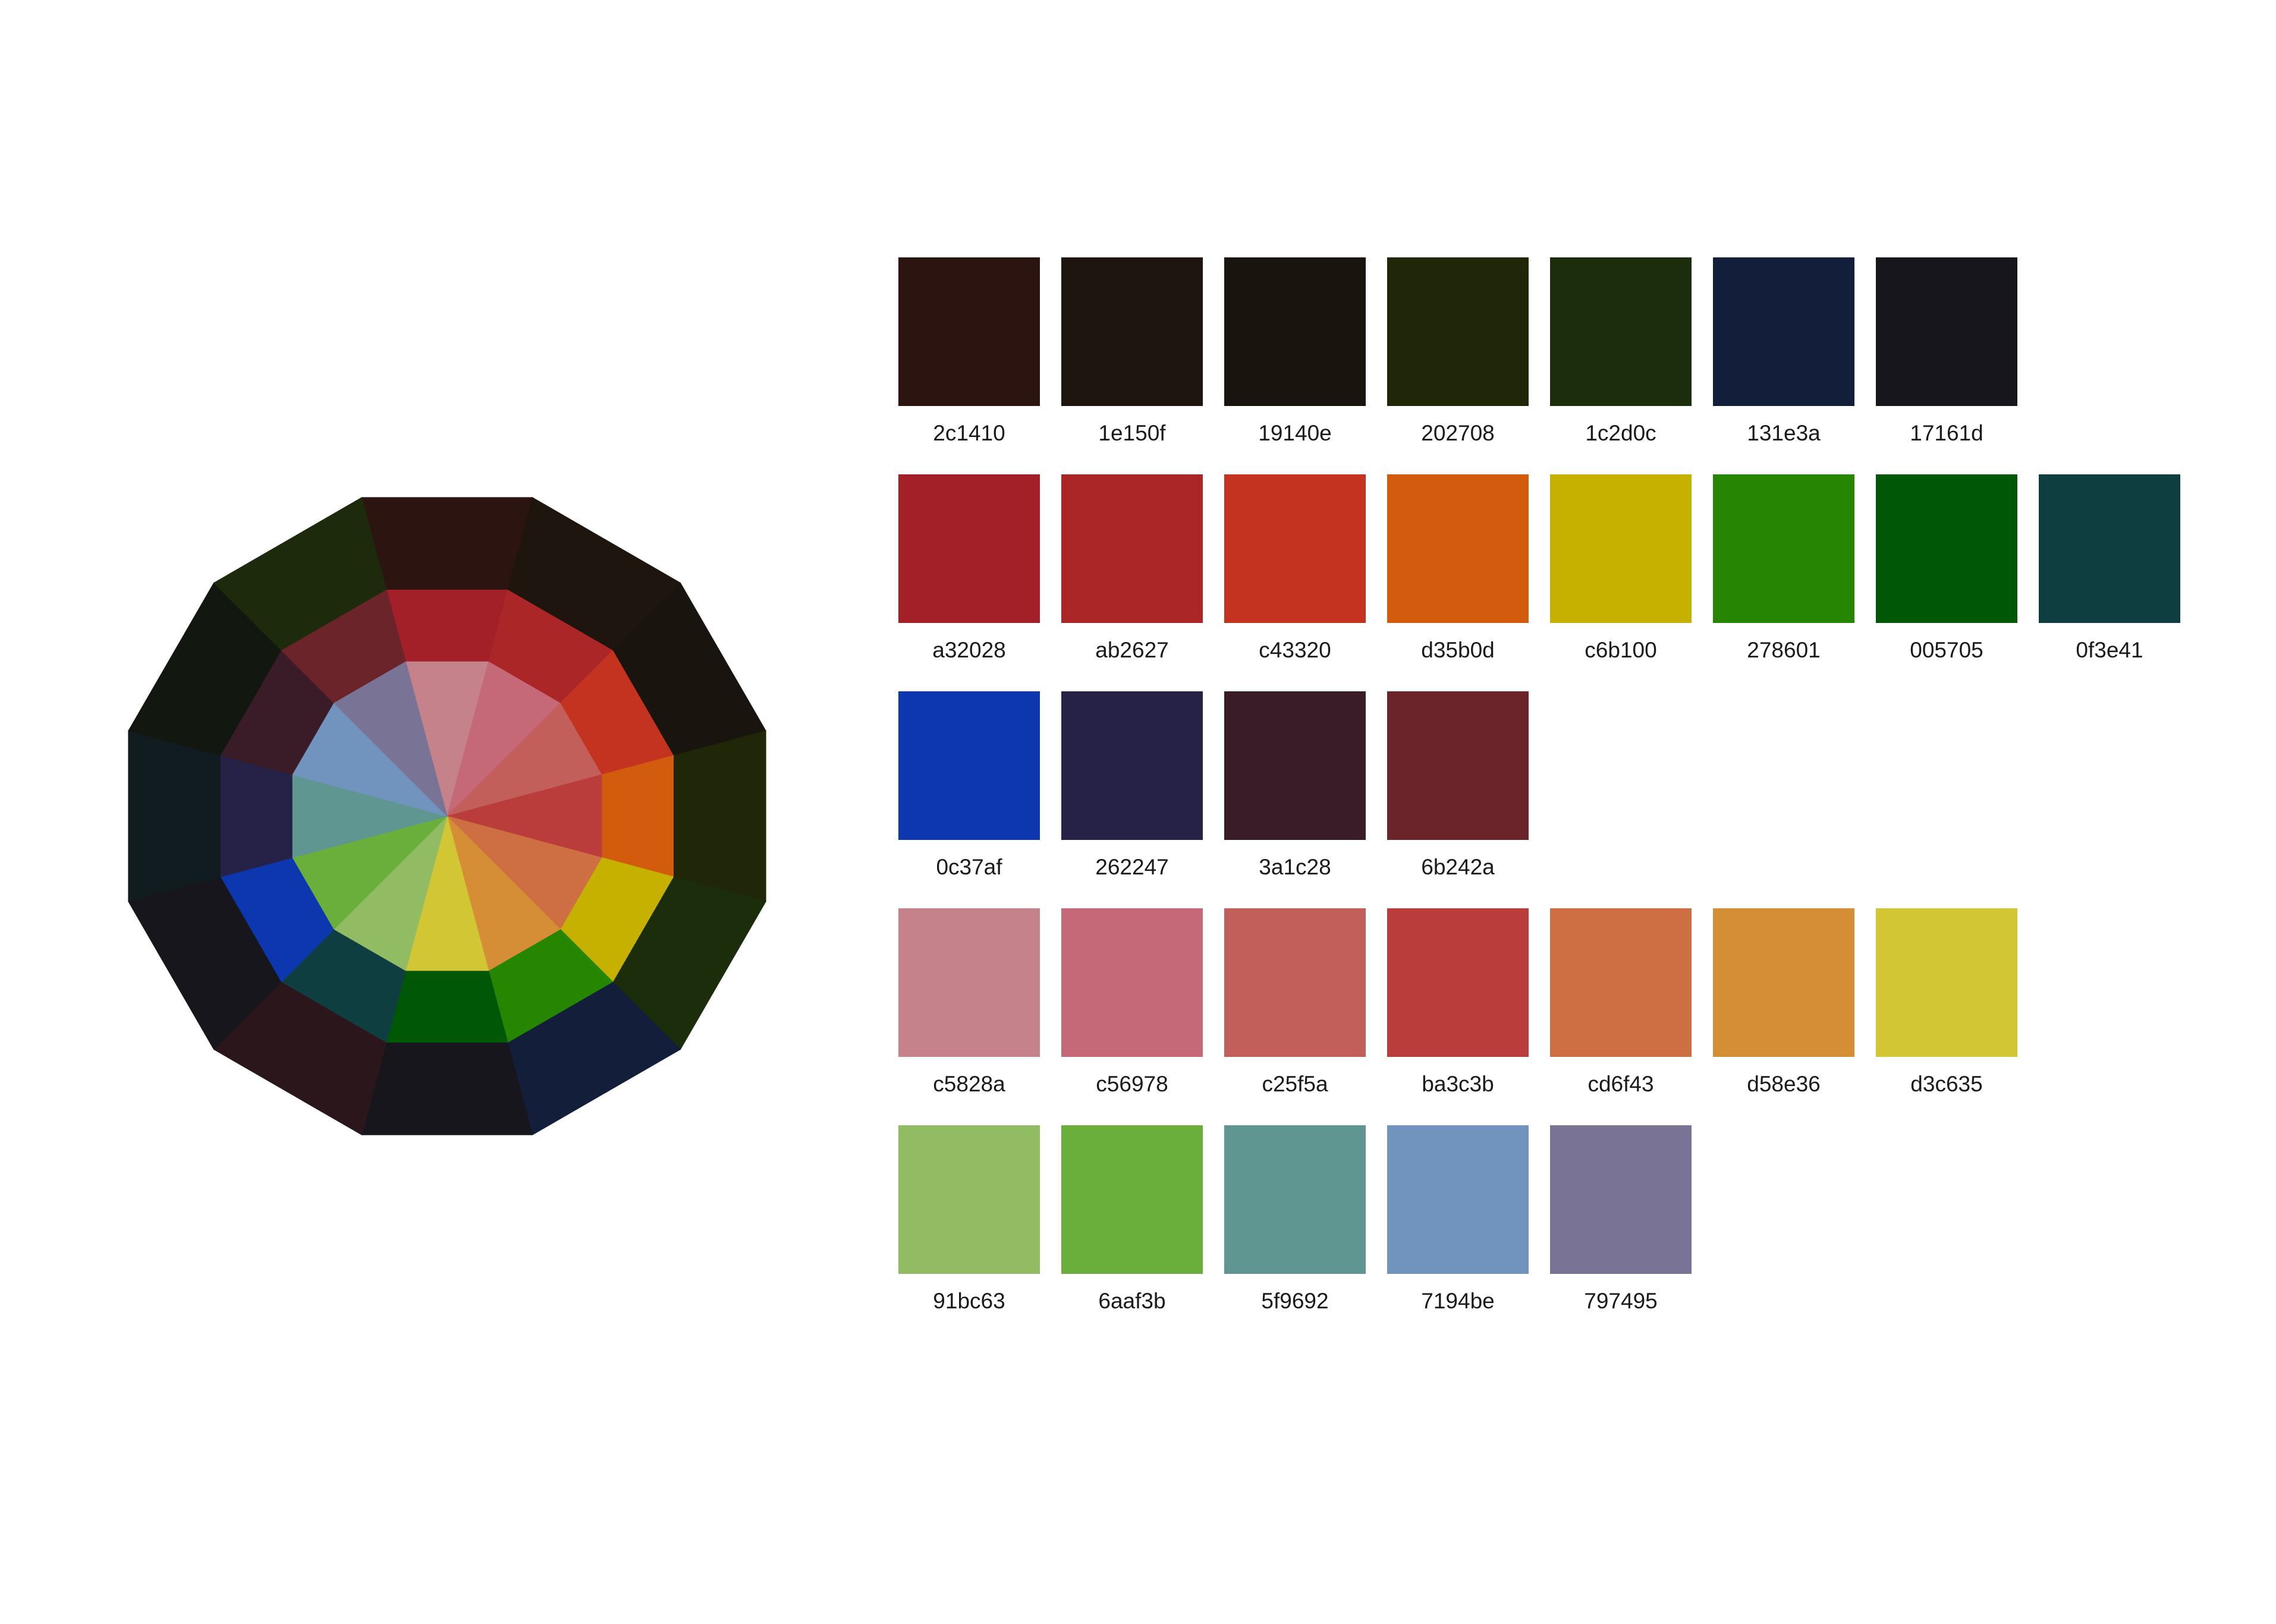 This screenshot has height=1624, width=2276. What do you see at coordinates (1295, 1301) in the screenshot?
I see `swatch-hex-label: 5f9692` at bounding box center [1295, 1301].